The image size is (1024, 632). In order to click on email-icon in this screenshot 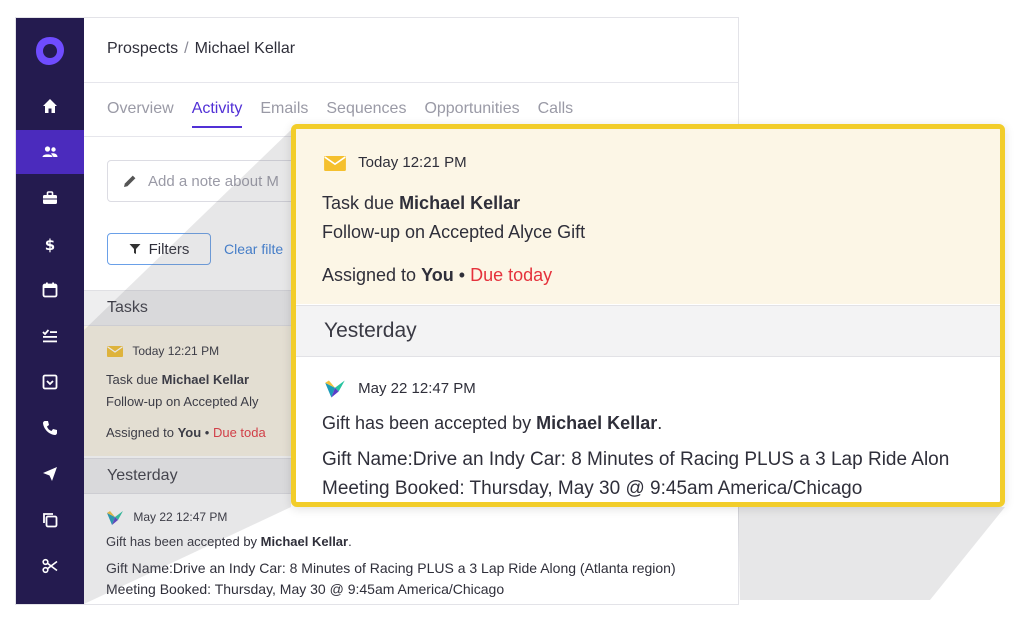, I will do `click(335, 163)`.